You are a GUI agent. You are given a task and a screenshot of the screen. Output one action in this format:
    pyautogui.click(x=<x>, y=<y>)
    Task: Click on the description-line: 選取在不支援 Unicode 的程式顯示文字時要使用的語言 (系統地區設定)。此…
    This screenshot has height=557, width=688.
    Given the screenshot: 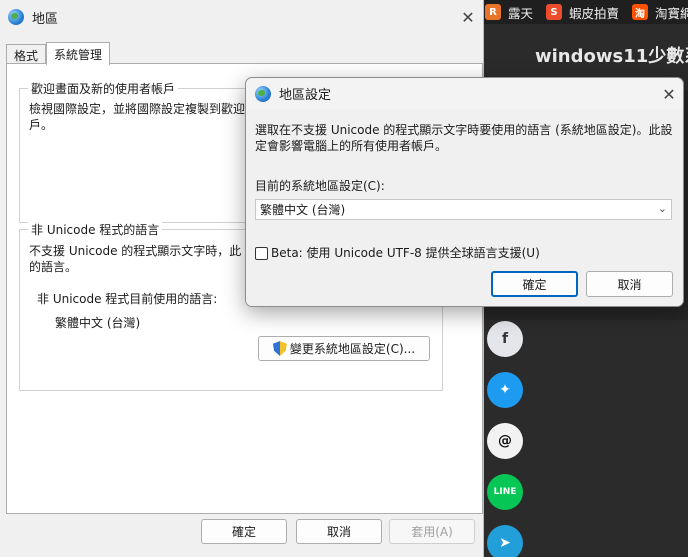 What is the action you would take?
    pyautogui.click(x=464, y=130)
    